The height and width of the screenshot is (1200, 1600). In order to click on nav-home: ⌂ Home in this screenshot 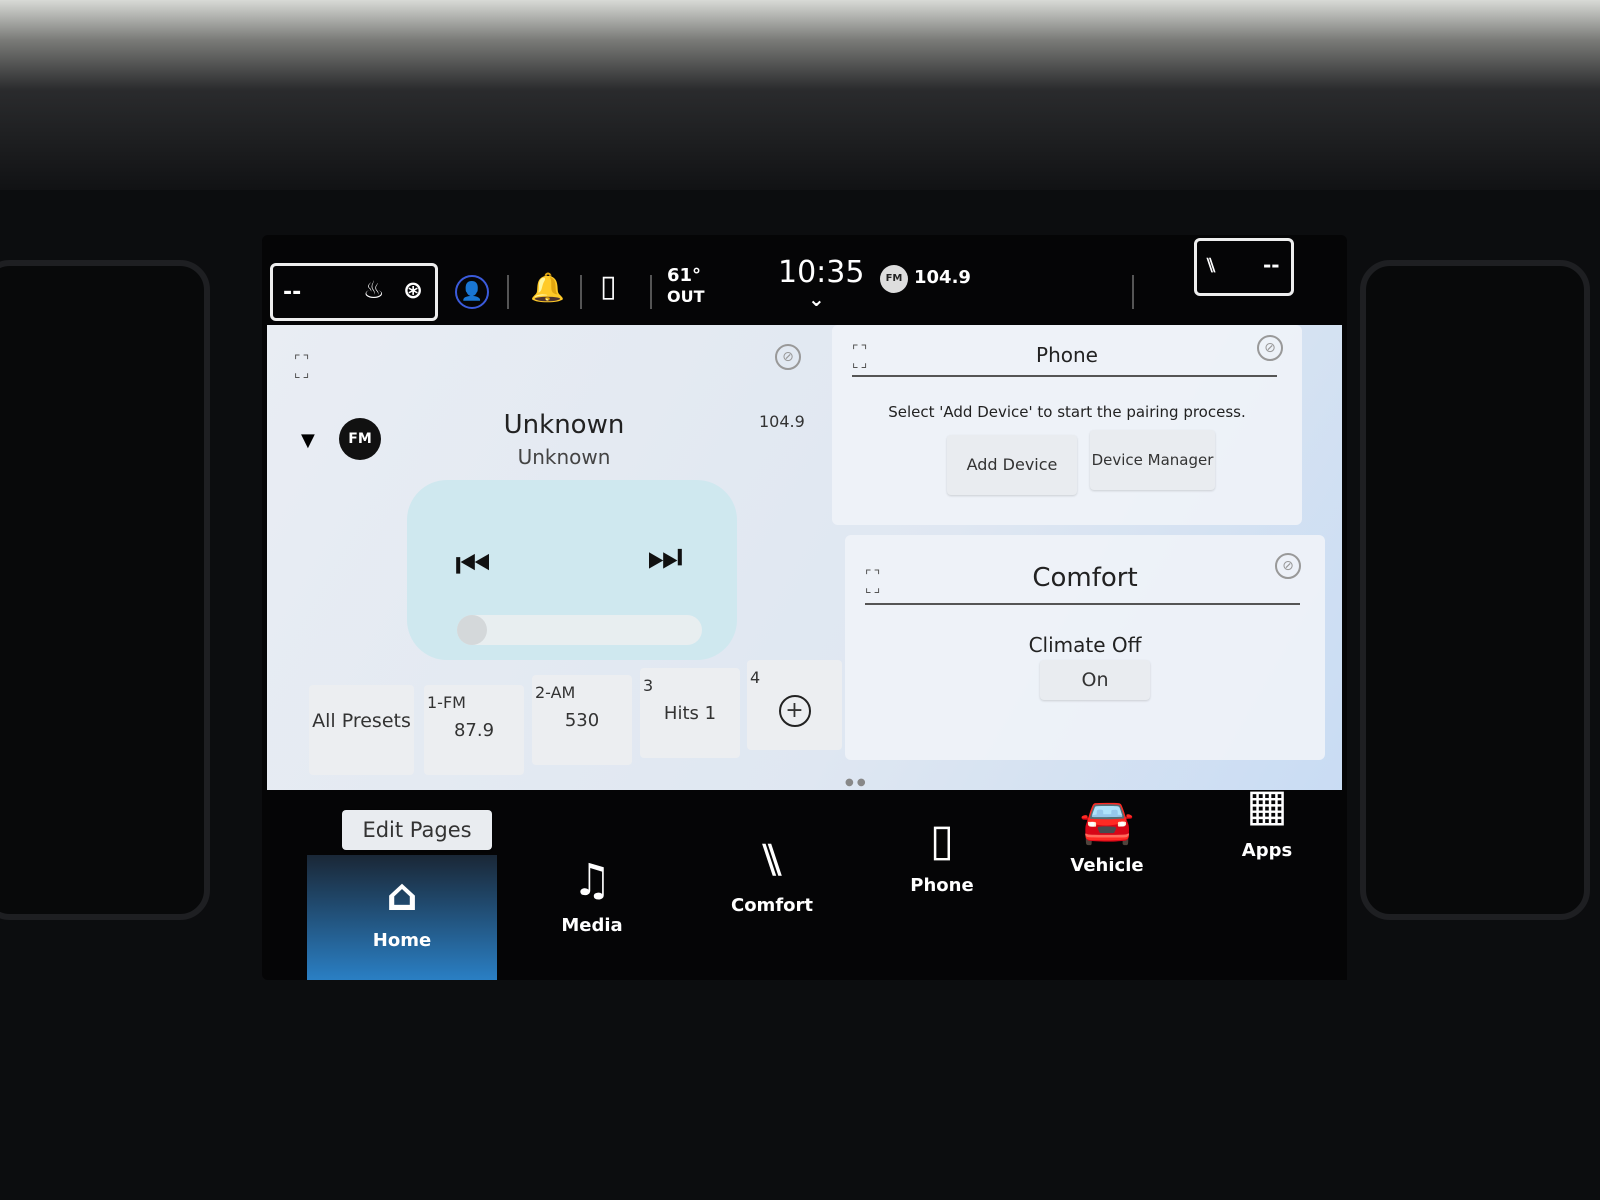, I will do `click(402, 917)`.